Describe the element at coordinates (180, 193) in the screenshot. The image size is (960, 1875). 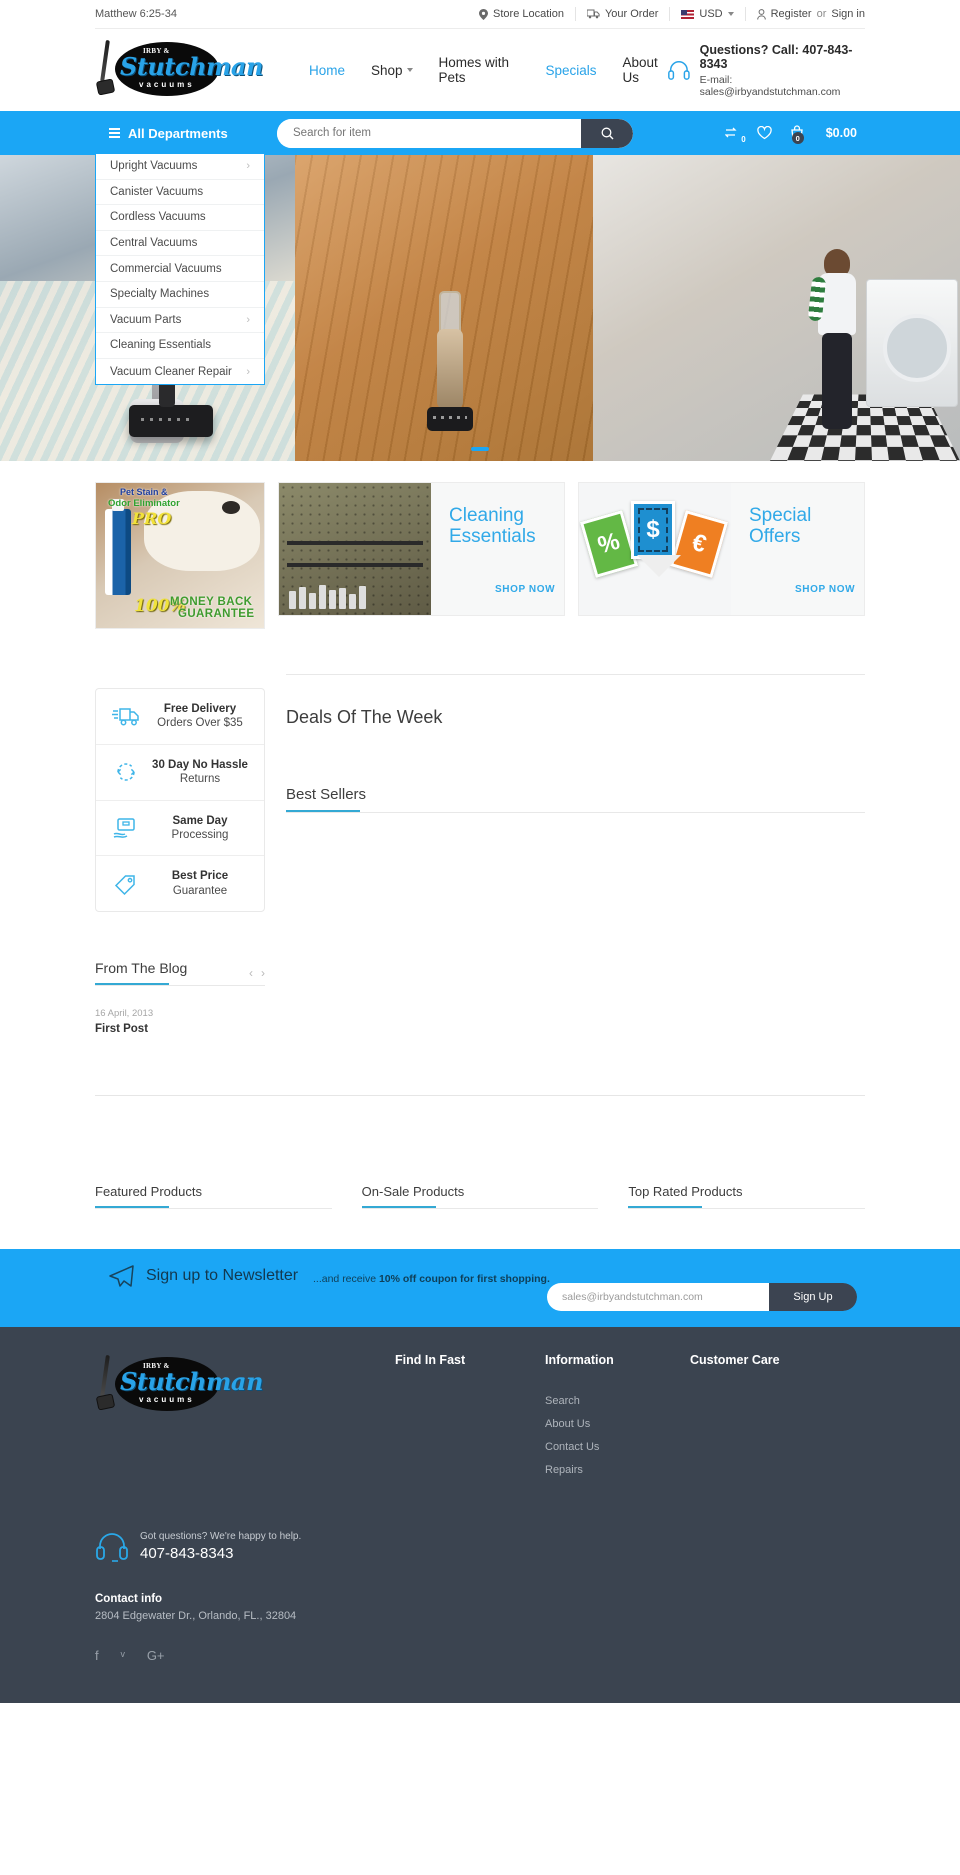
I see `dept-item-canister-vacuums: Canister Vacuums` at that location.